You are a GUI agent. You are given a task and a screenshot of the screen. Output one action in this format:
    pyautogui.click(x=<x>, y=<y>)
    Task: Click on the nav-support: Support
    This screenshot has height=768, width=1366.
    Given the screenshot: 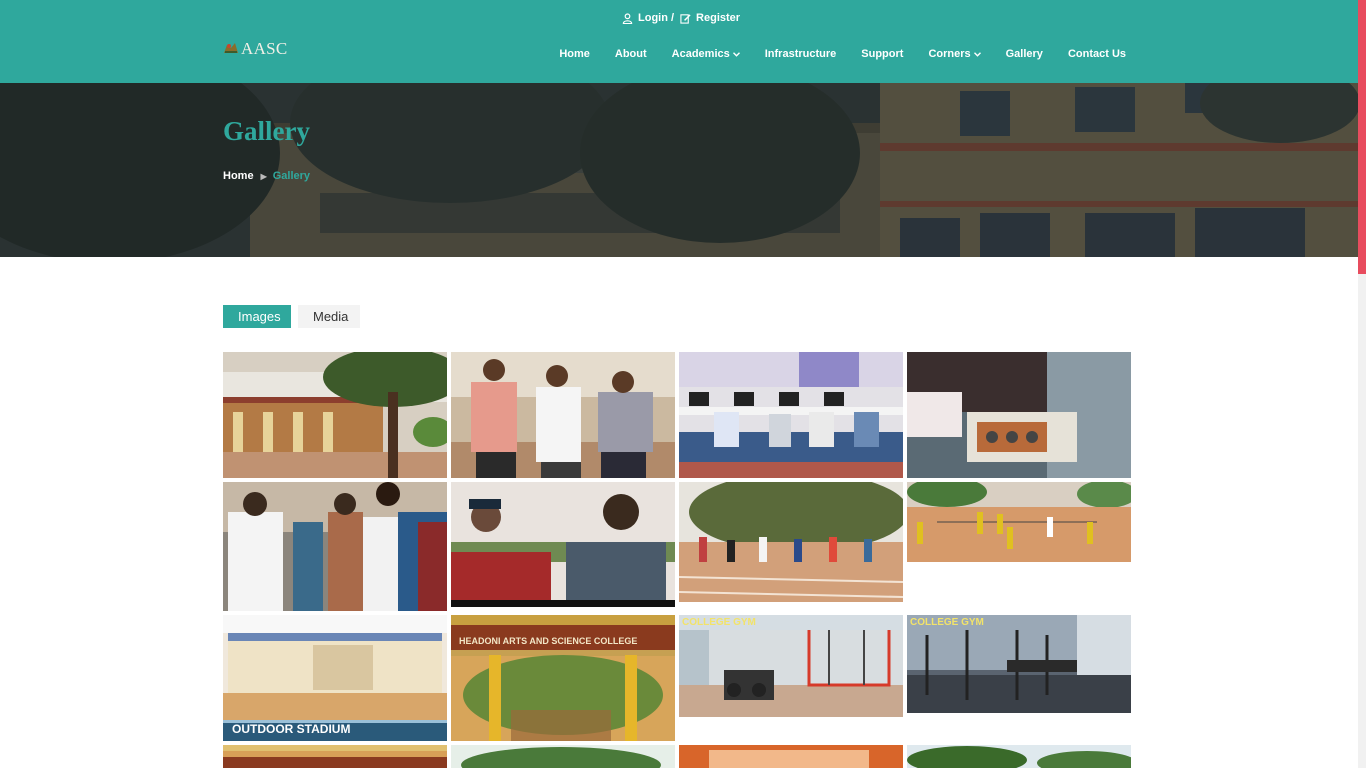 What is the action you would take?
    pyautogui.click(x=882, y=54)
    